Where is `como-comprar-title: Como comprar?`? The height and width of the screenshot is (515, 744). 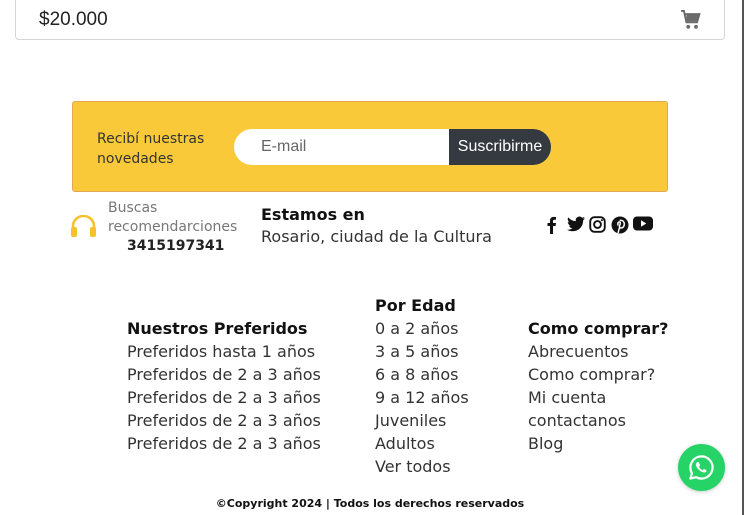
como-comprar-title: Como comprar? is located at coordinates (598, 328).